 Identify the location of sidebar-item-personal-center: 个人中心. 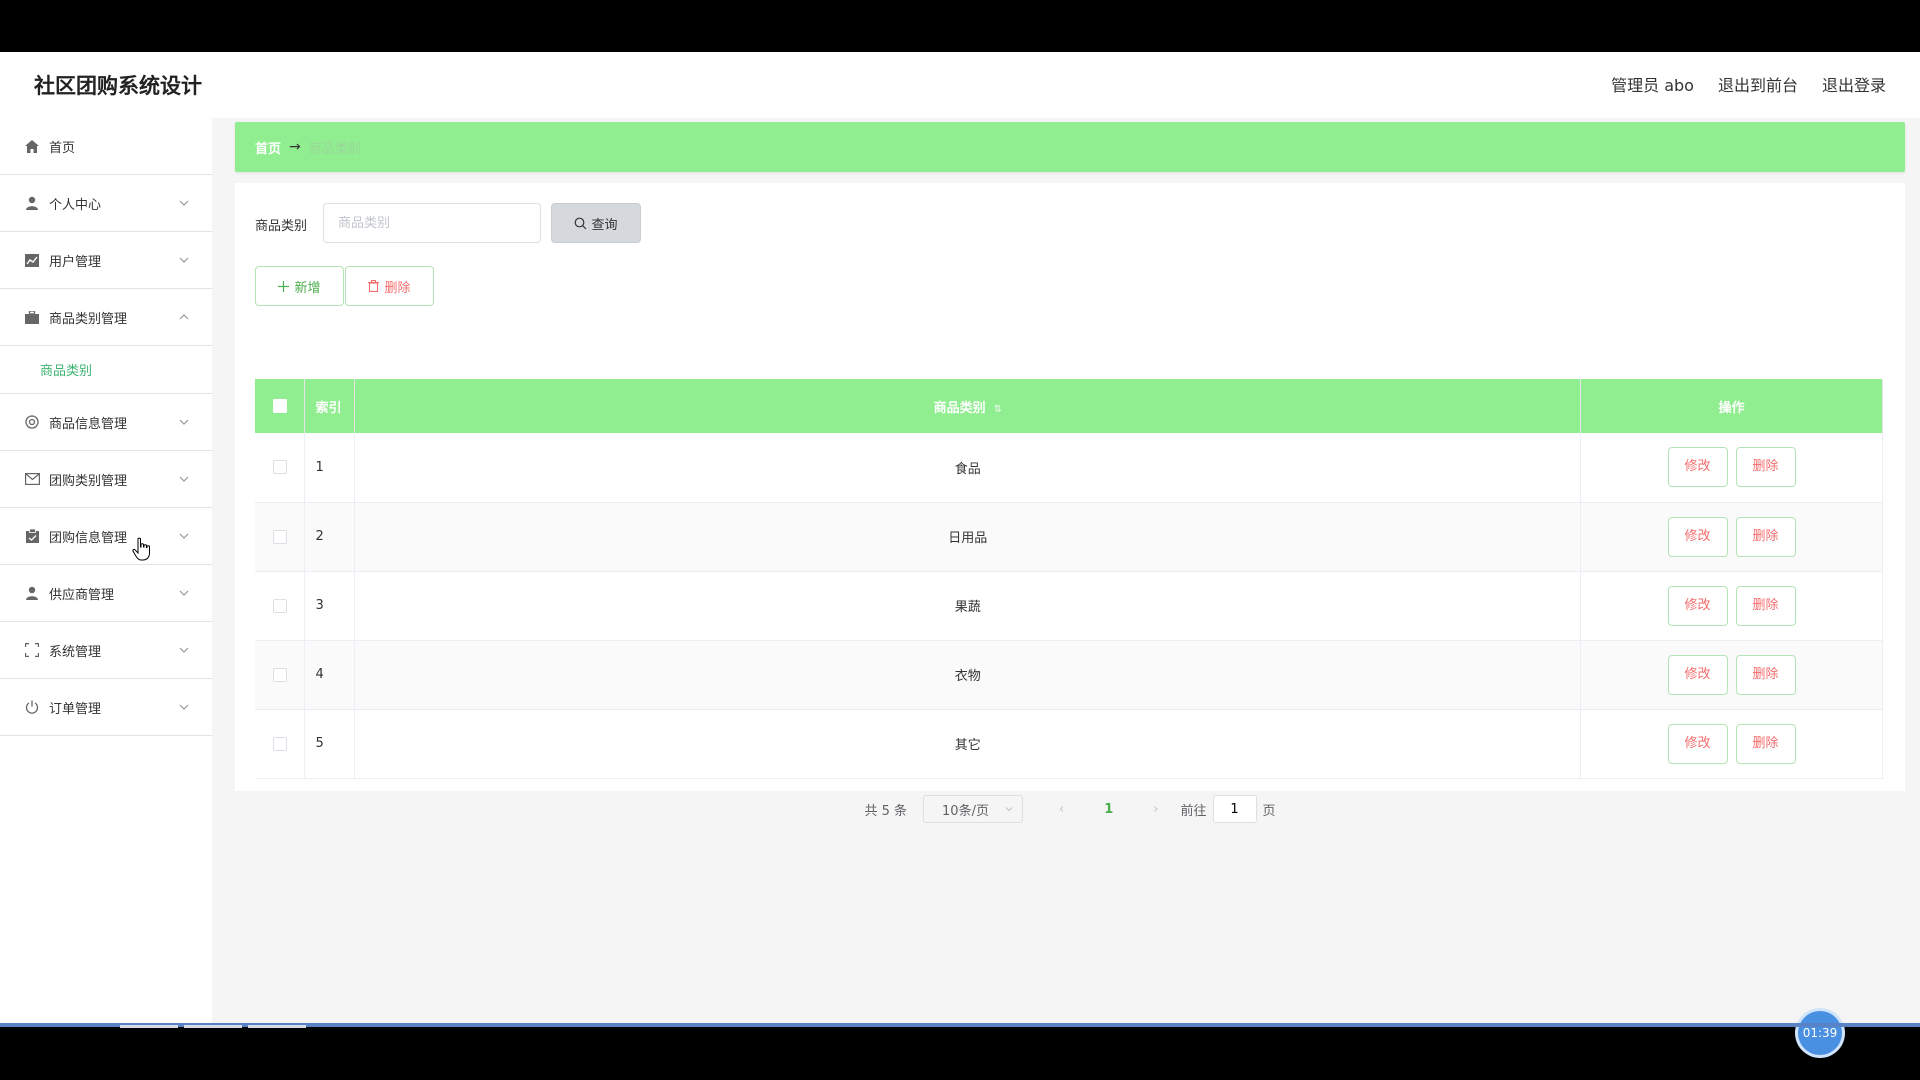
(106, 203).